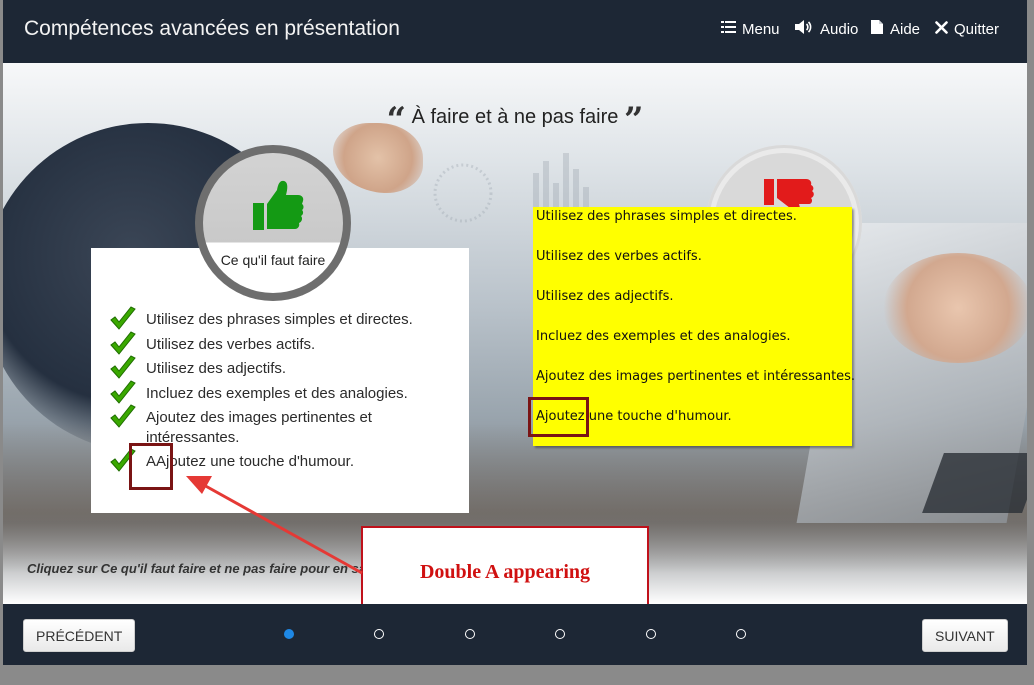  I want to click on slide-title: “ À faire et à ne pas faire ”, so click(515, 120).